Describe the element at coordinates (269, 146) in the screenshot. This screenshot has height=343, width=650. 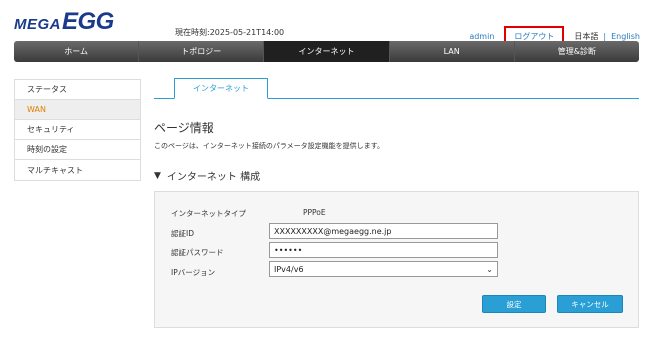
I see `page-description: このページは、インターネット接続のパラメータ設定機能を提供します。` at that location.